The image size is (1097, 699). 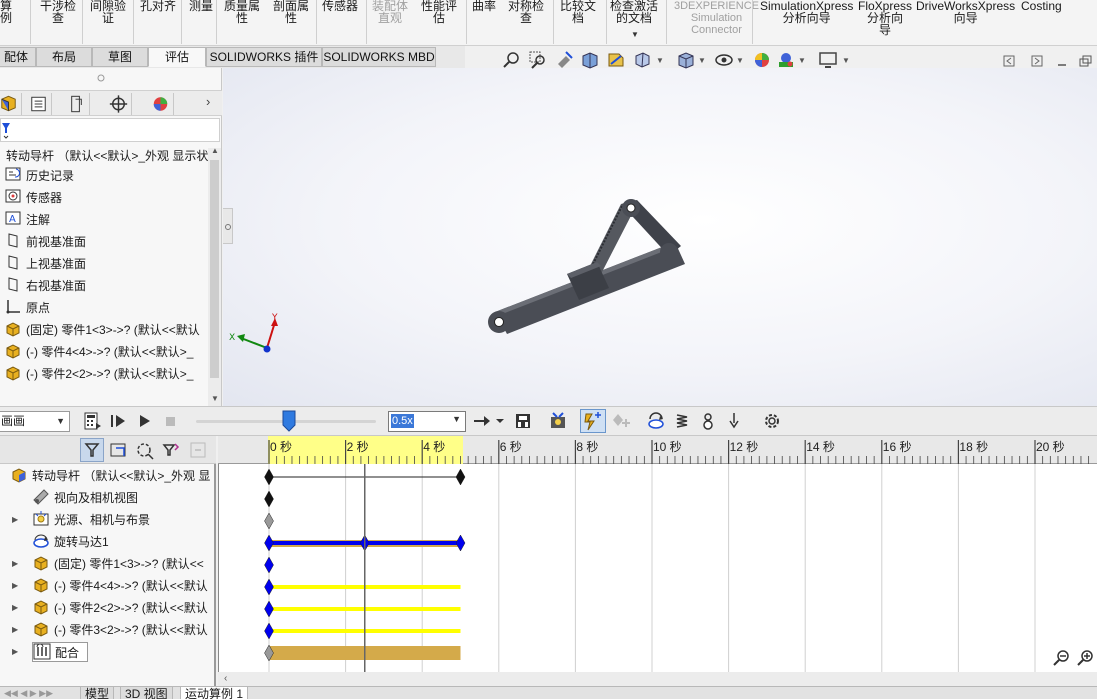 What do you see at coordinates (291, 12) in the screenshot?
I see `ribbon-button-6: 剖面属 性` at bounding box center [291, 12].